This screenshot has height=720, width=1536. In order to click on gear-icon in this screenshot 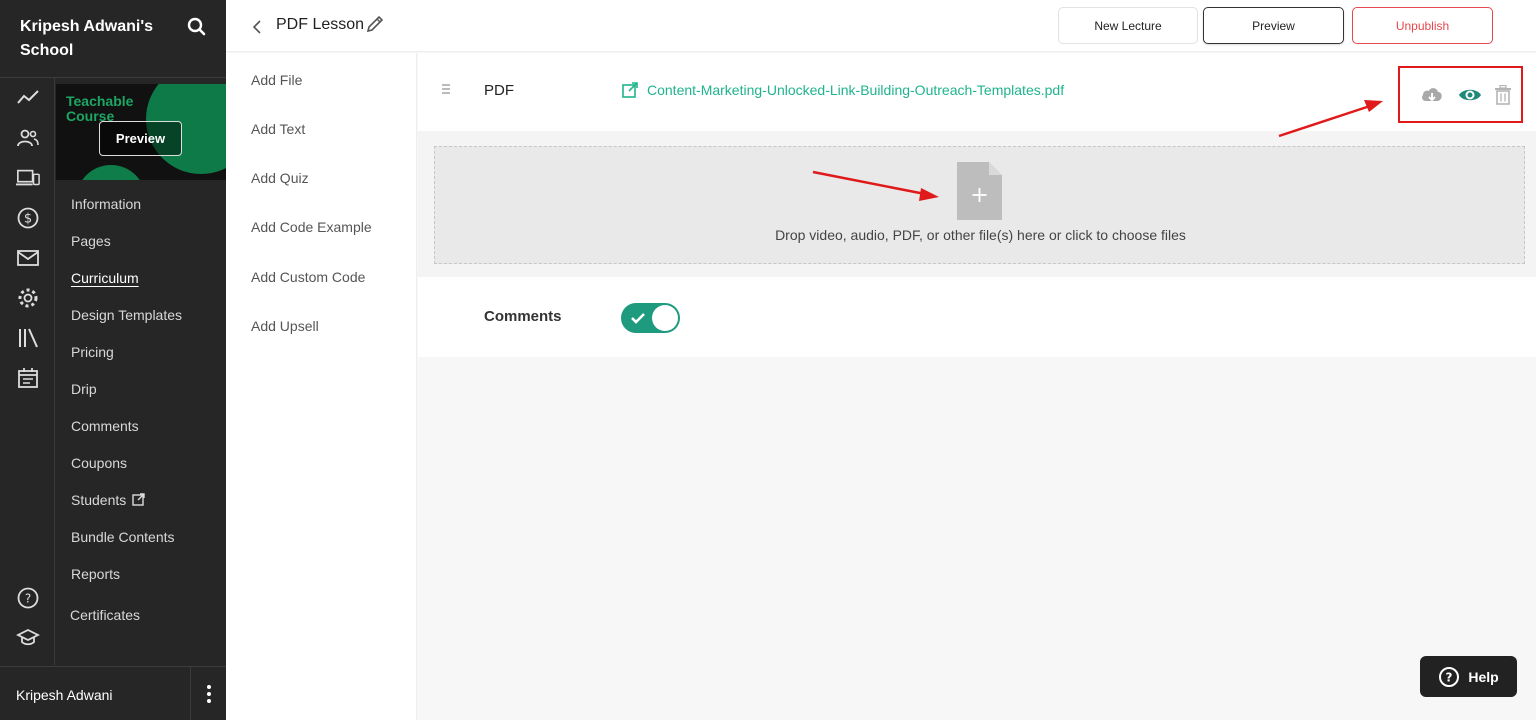, I will do `click(28, 298)`.